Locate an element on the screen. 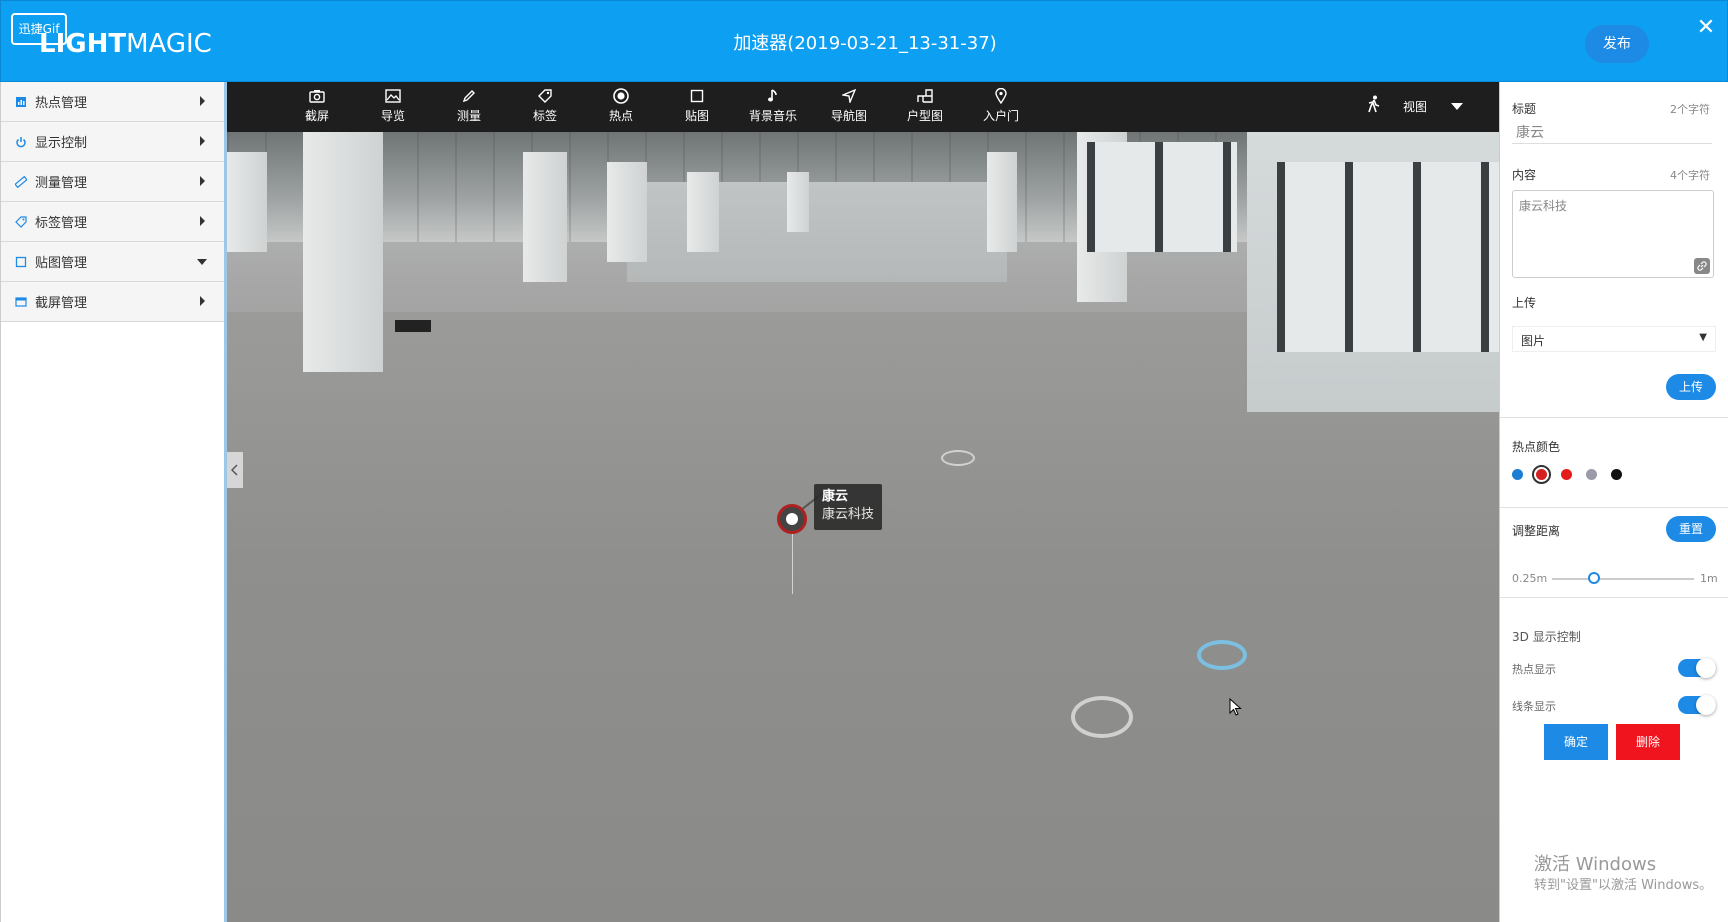  tool-label: 热点 is located at coordinates (620, 116).